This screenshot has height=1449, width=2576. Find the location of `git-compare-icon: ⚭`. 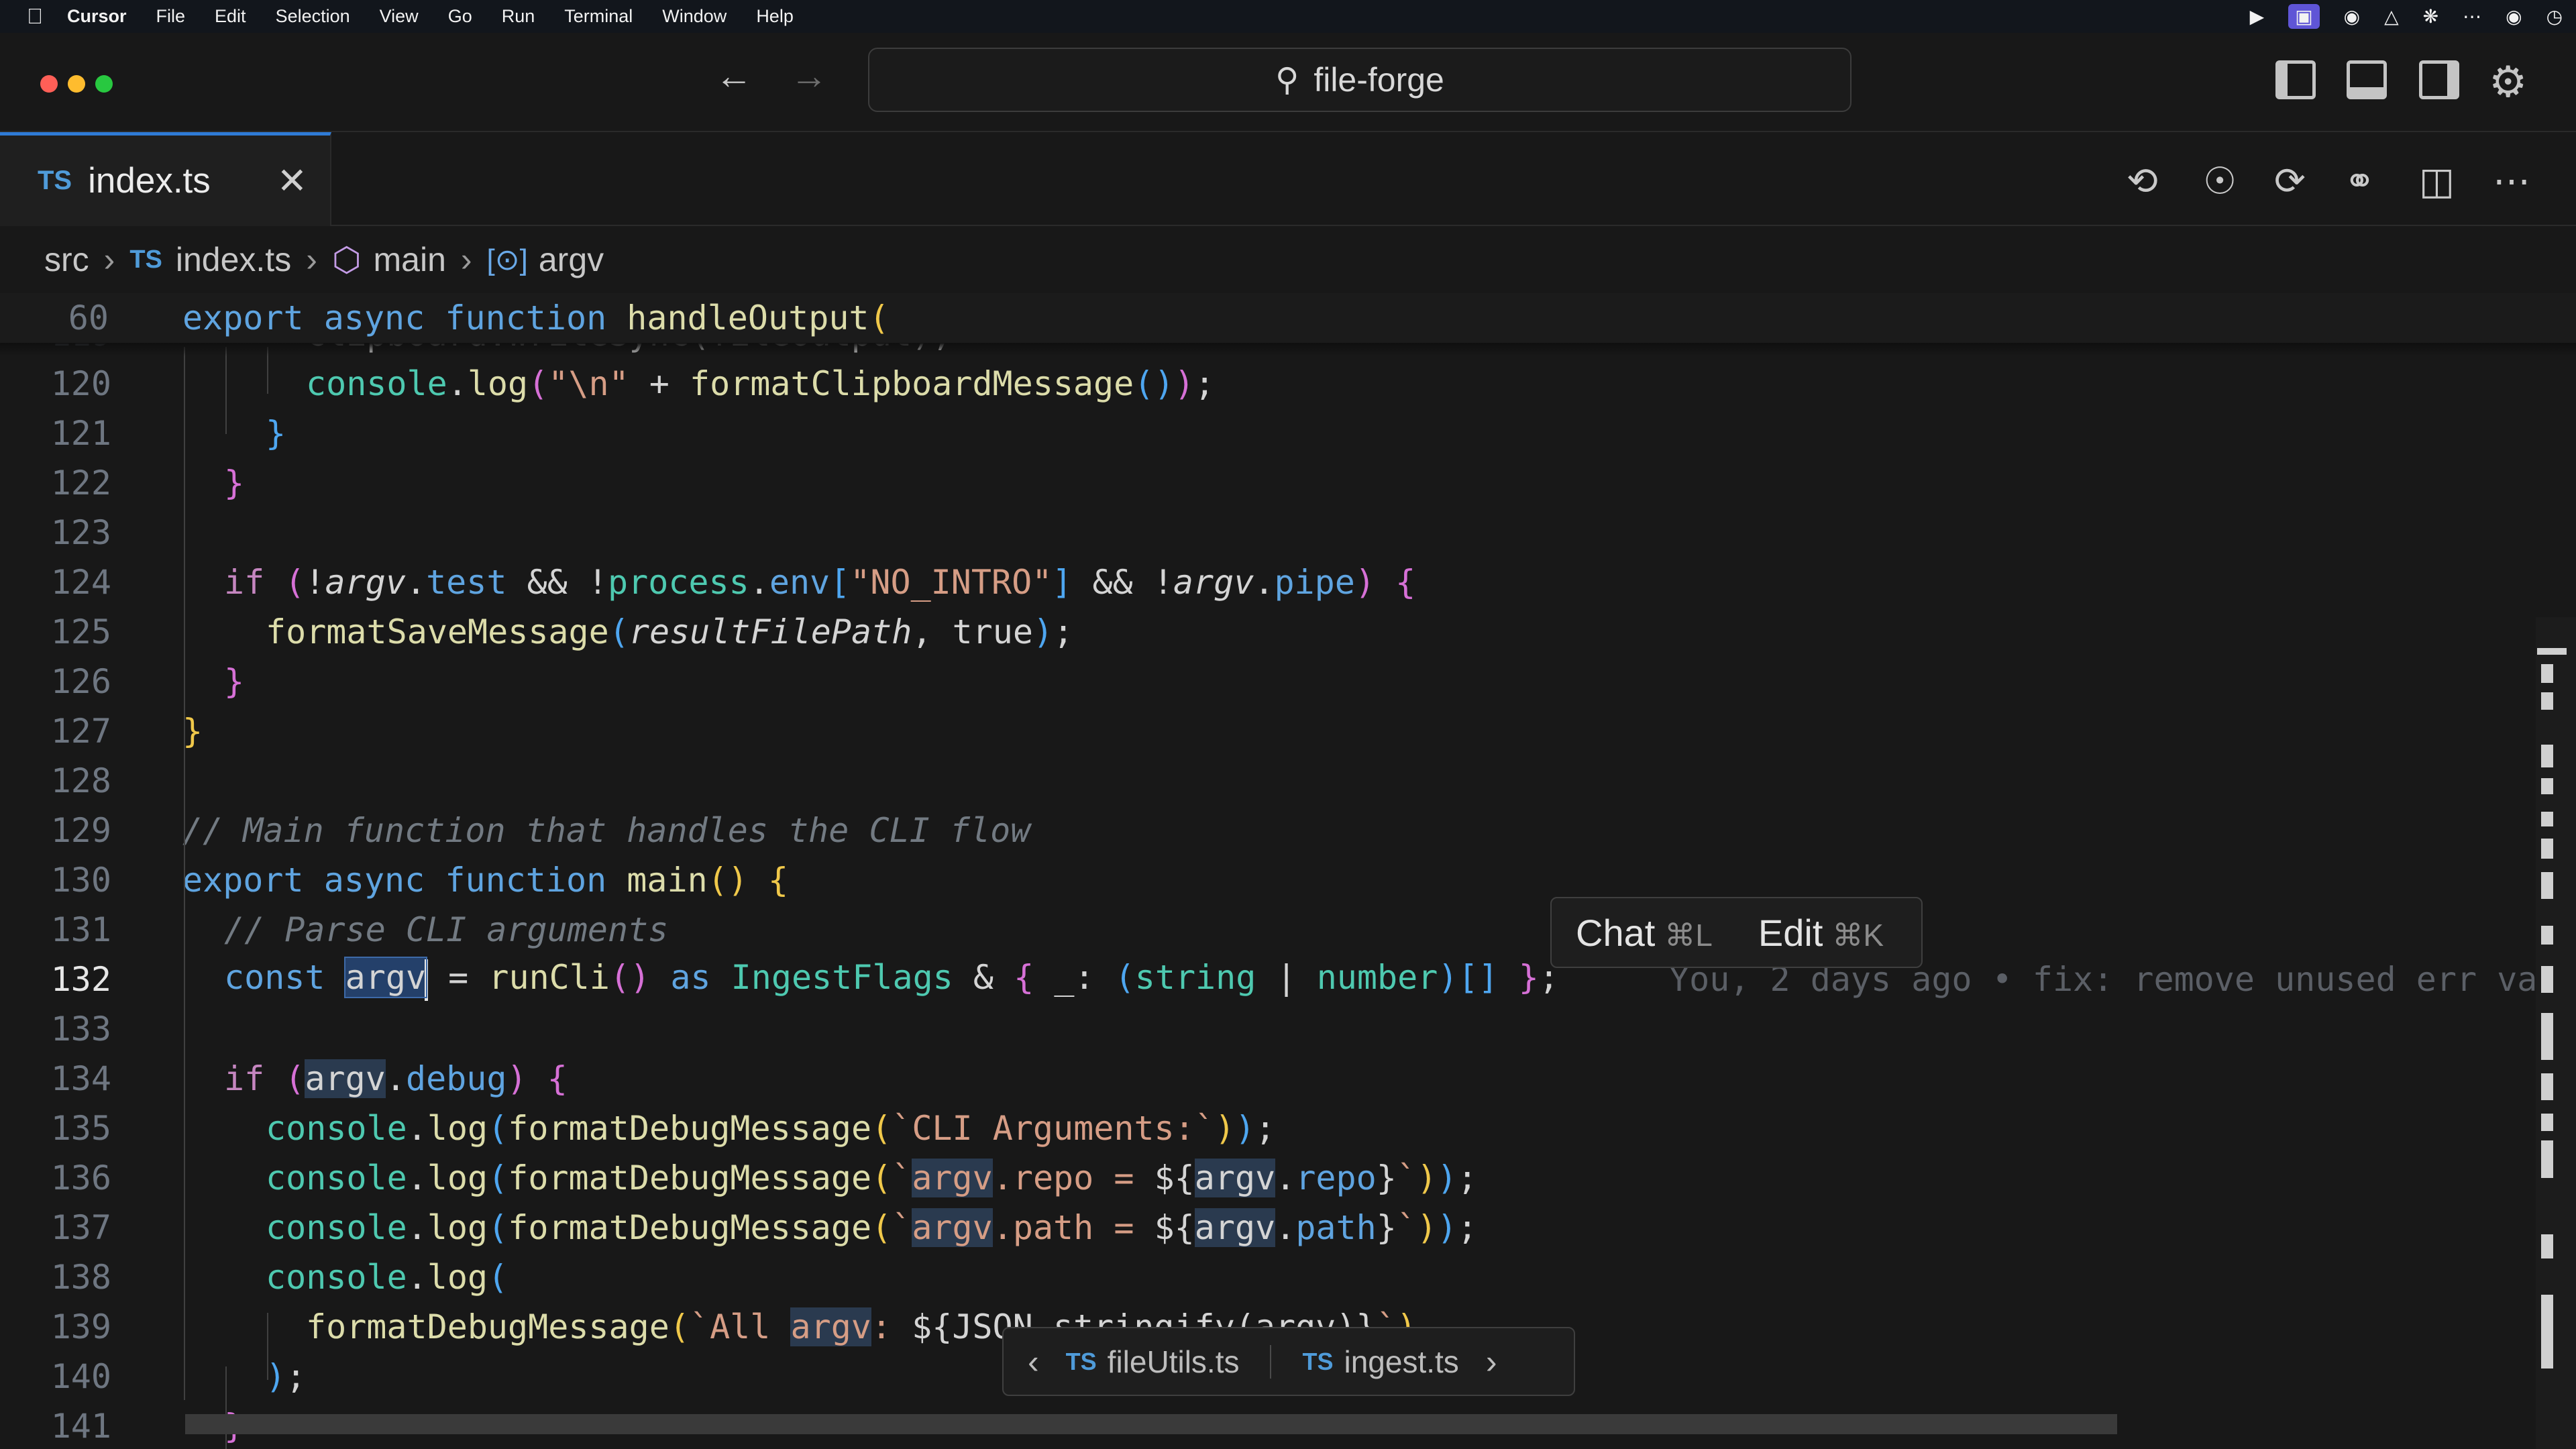

git-compare-icon: ⚭ is located at coordinates (2359, 181).